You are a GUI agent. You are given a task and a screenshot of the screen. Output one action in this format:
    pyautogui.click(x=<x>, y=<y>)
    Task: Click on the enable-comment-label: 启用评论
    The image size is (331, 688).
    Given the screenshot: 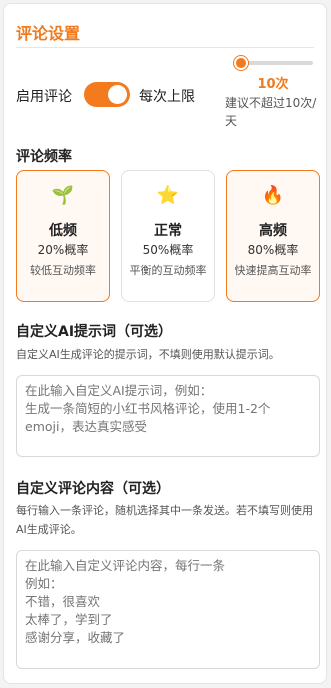 What is the action you would take?
    pyautogui.click(x=44, y=97)
    